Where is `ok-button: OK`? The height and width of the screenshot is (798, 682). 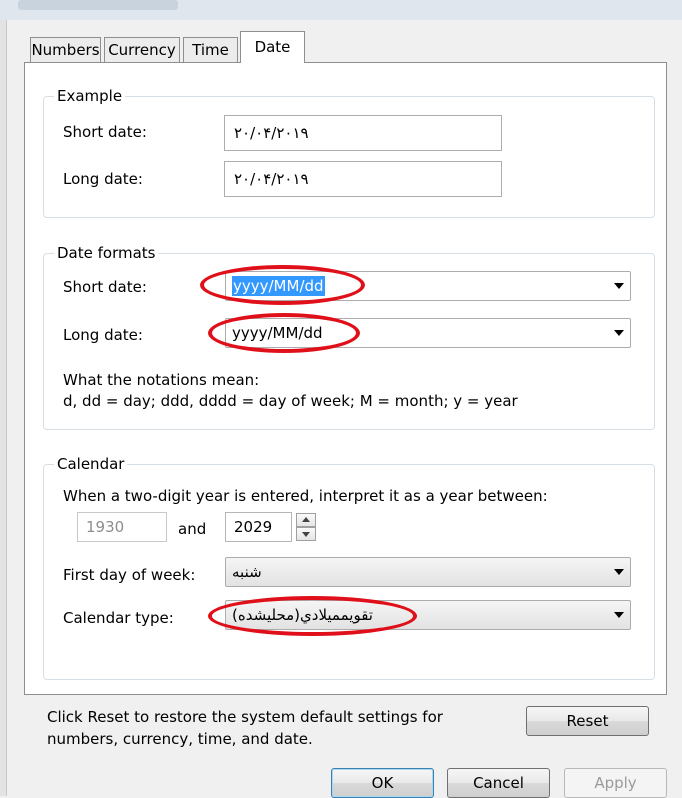 ok-button: OK is located at coordinates (382, 783).